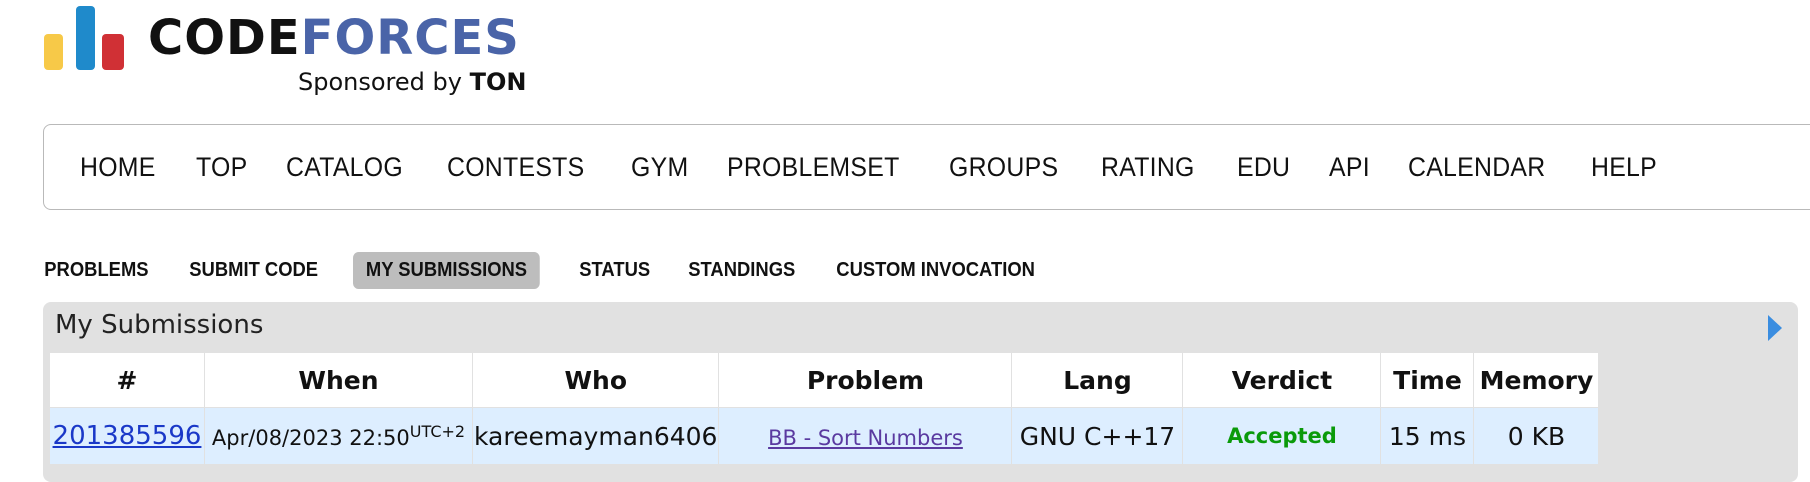  What do you see at coordinates (86, 38) in the screenshot?
I see `logo-bars-icon` at bounding box center [86, 38].